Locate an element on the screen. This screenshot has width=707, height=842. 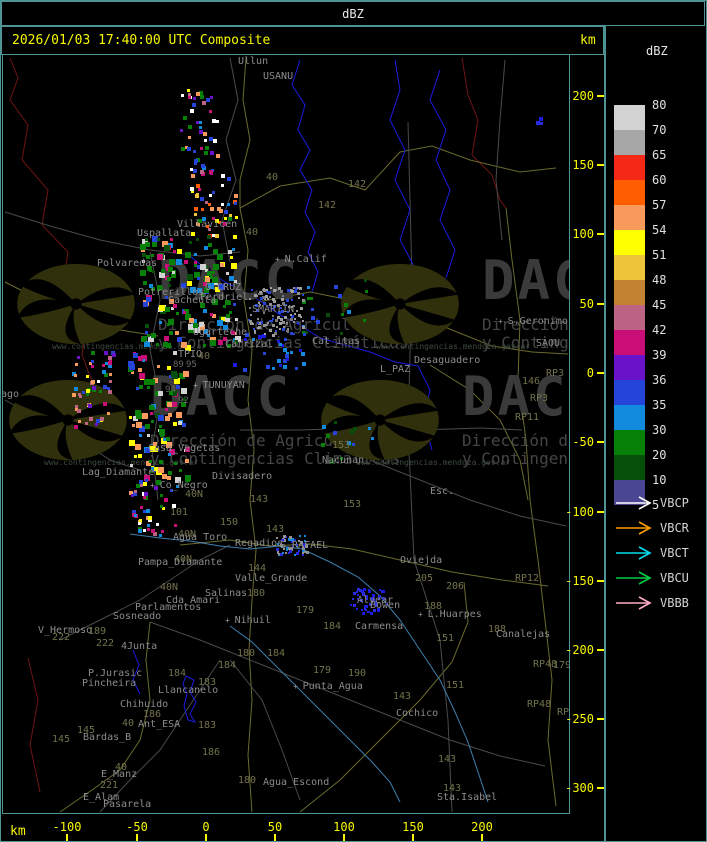
map-place-label: Sosneado is located at coordinates (137, 616).